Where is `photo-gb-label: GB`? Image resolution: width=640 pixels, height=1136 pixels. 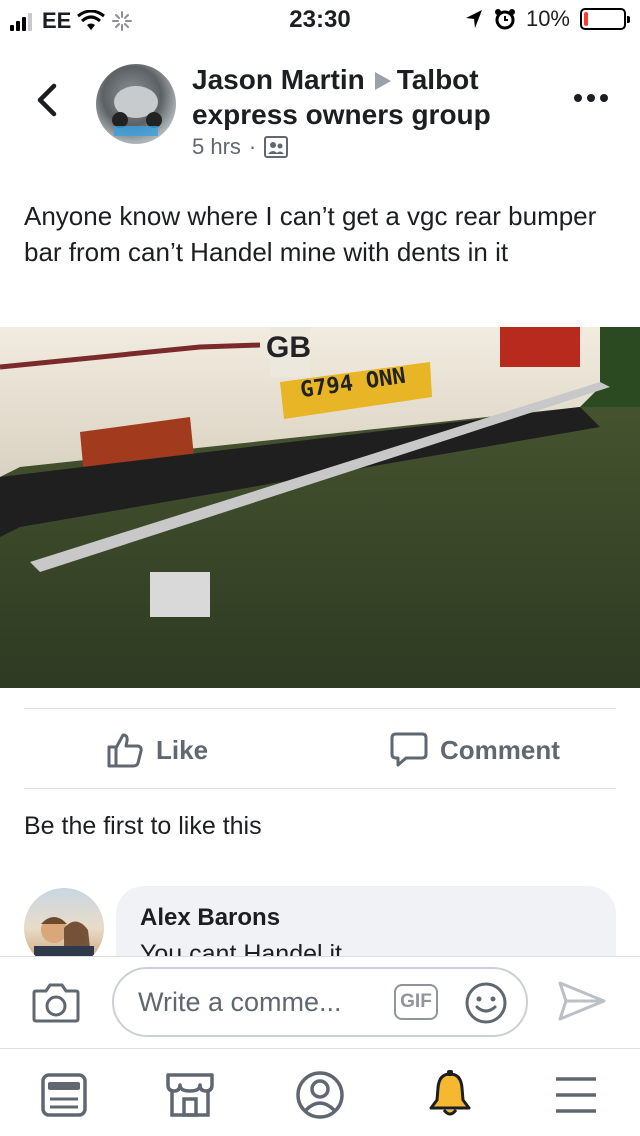 photo-gb-label: GB is located at coordinates (288, 347).